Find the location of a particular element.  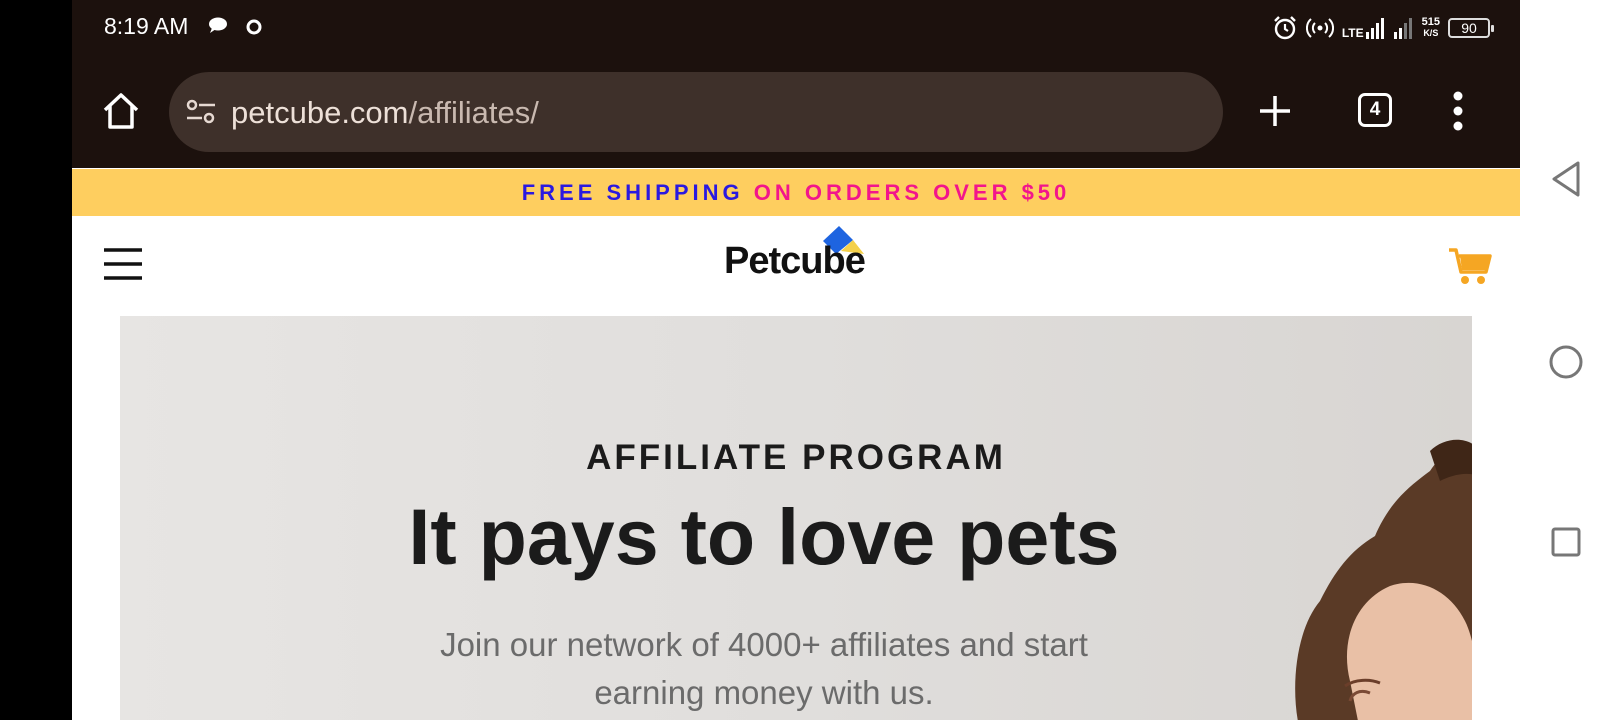

hotspot-icon is located at coordinates (1319, 28).